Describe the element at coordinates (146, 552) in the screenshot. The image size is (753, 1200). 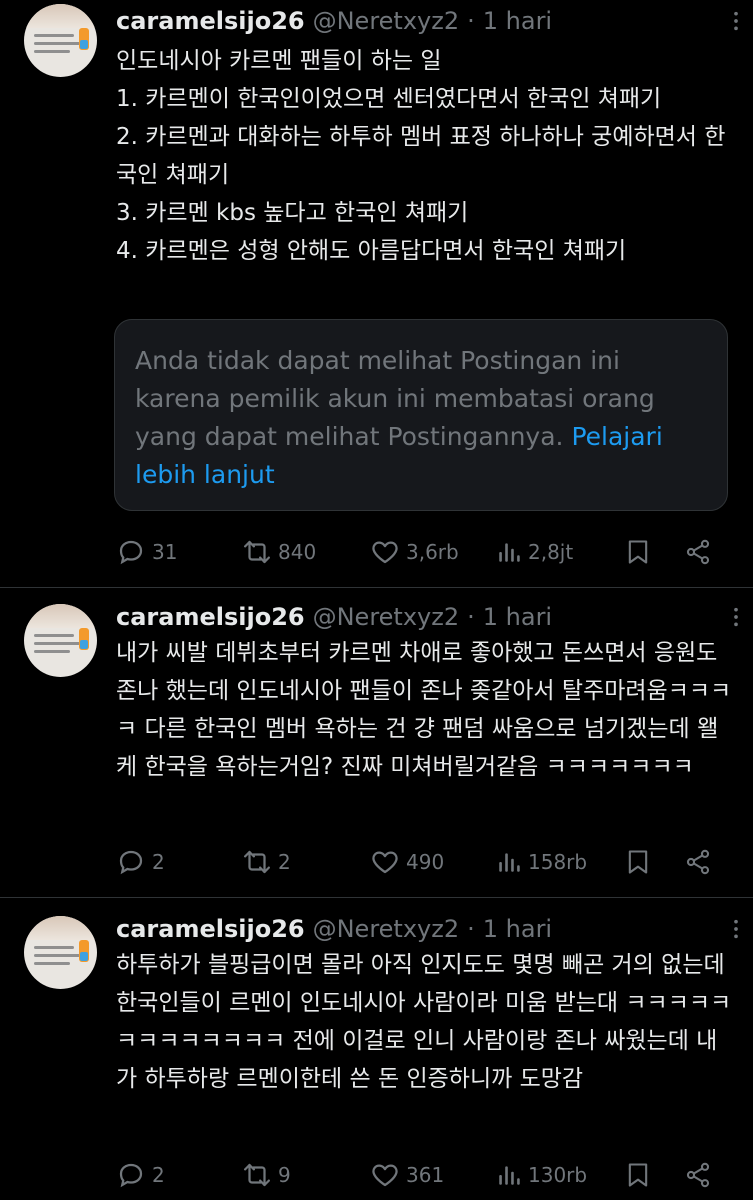
I see `reply-button: 31` at that location.